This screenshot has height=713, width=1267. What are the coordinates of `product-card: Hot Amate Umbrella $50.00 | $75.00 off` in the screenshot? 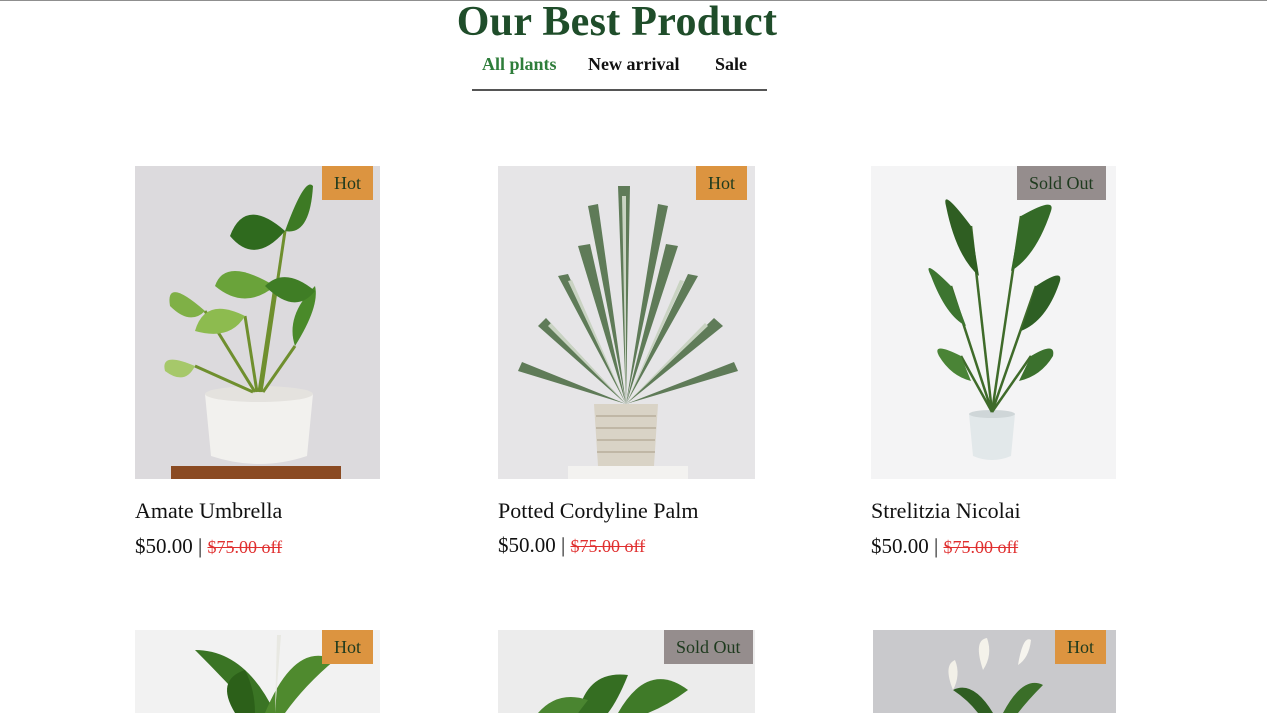 It's located at (257, 366).